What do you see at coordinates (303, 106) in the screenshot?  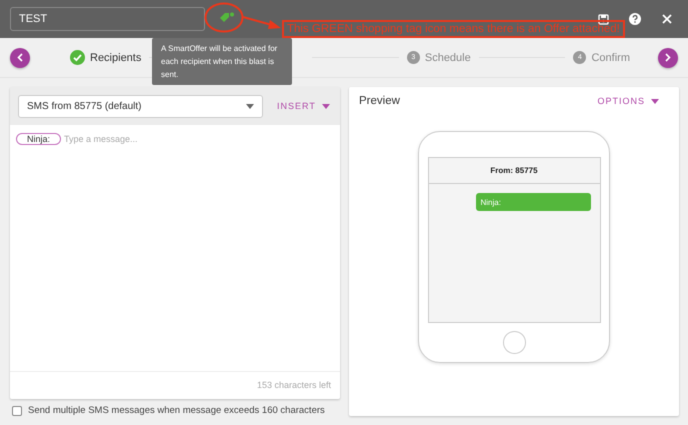 I see `insert-button: INSERT` at bounding box center [303, 106].